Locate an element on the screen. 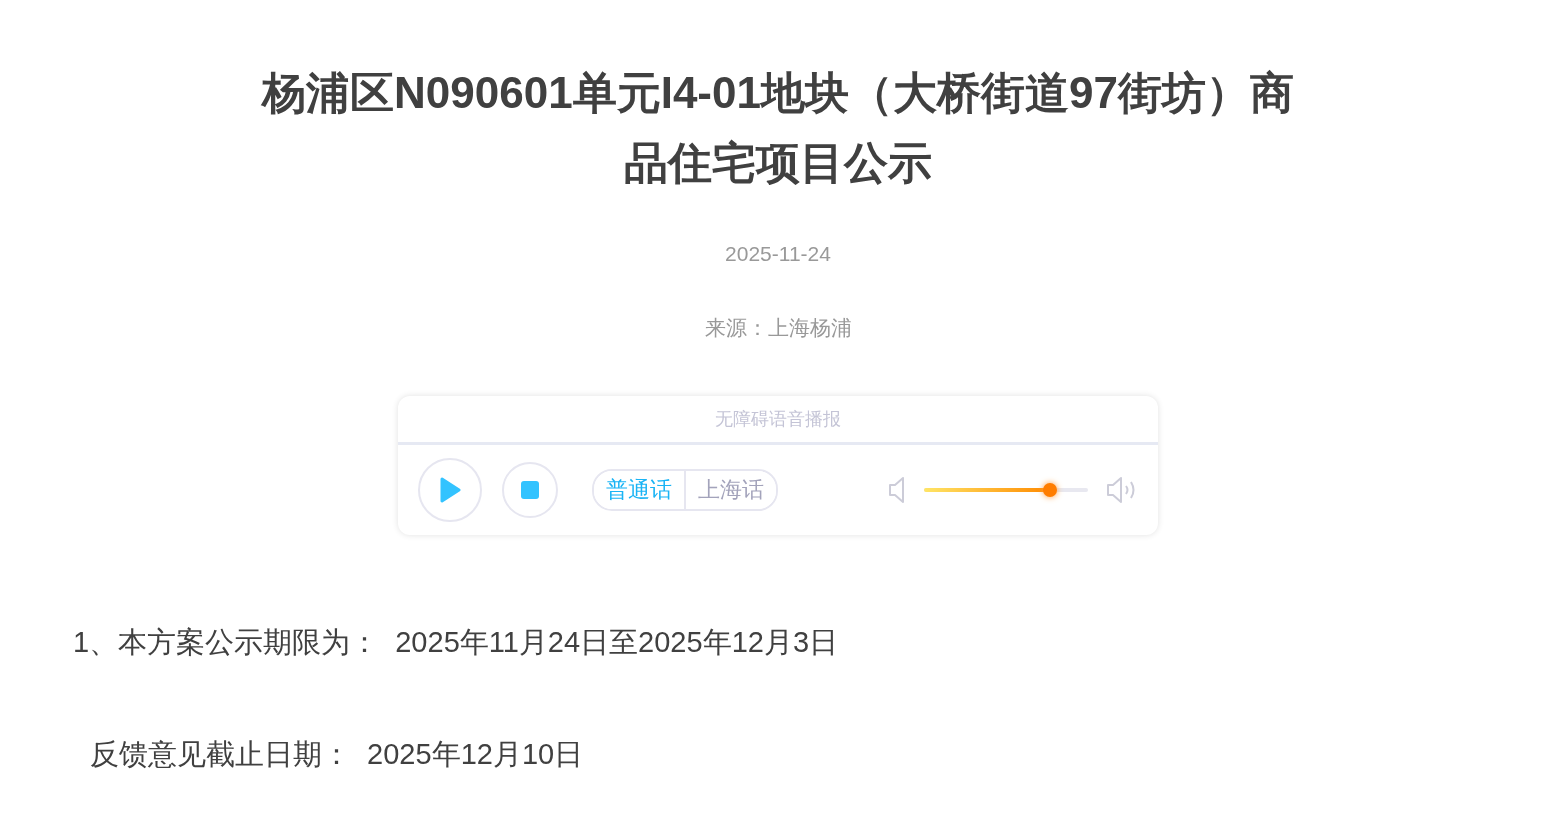 This screenshot has height=828, width=1556. volume-thumb is located at coordinates (1050, 490).